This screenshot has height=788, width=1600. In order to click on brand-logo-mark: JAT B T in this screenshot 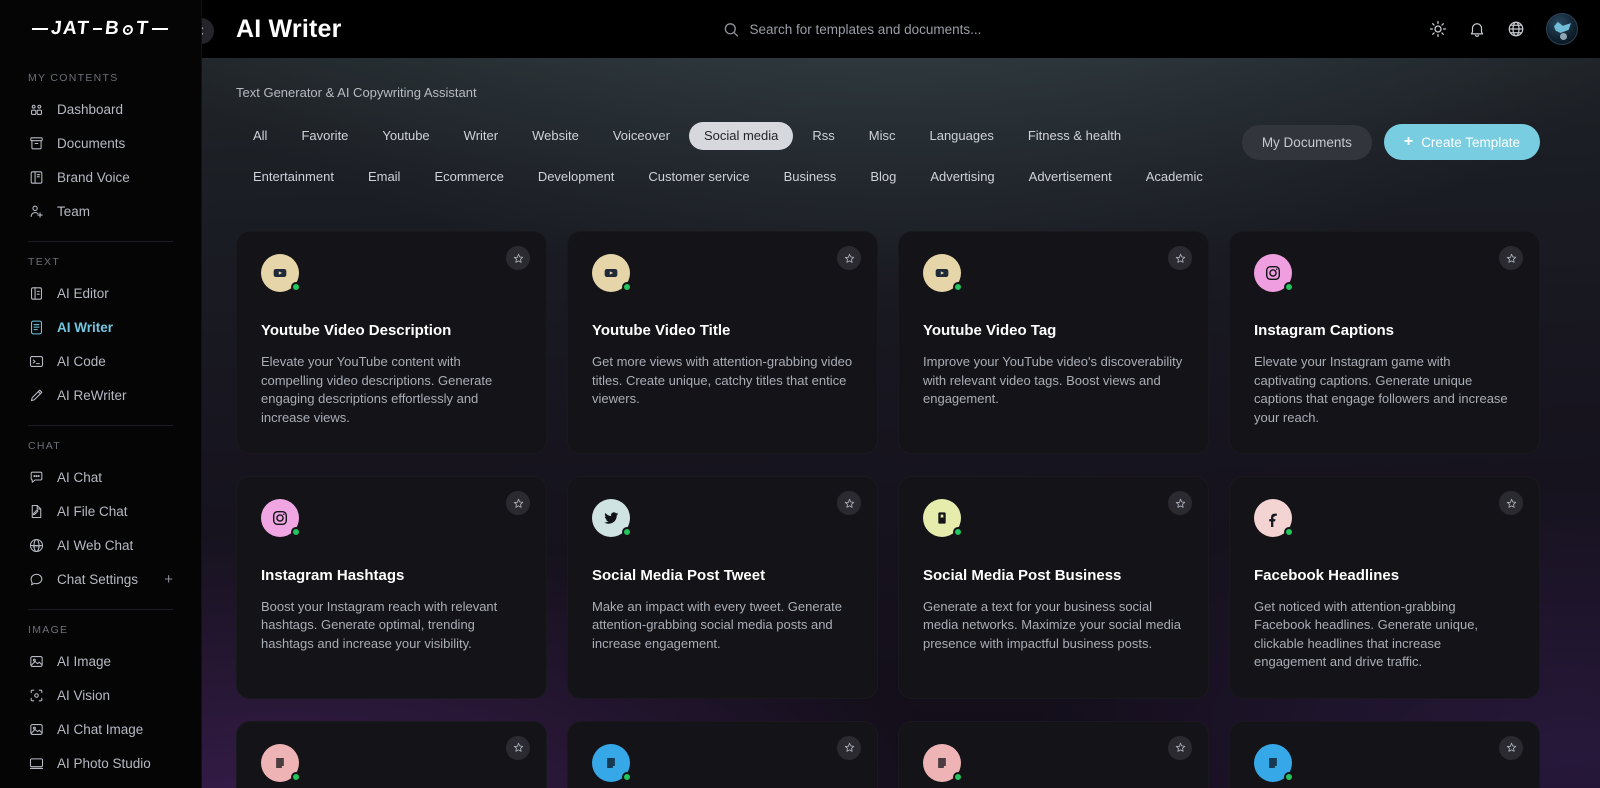, I will do `click(100, 29)`.